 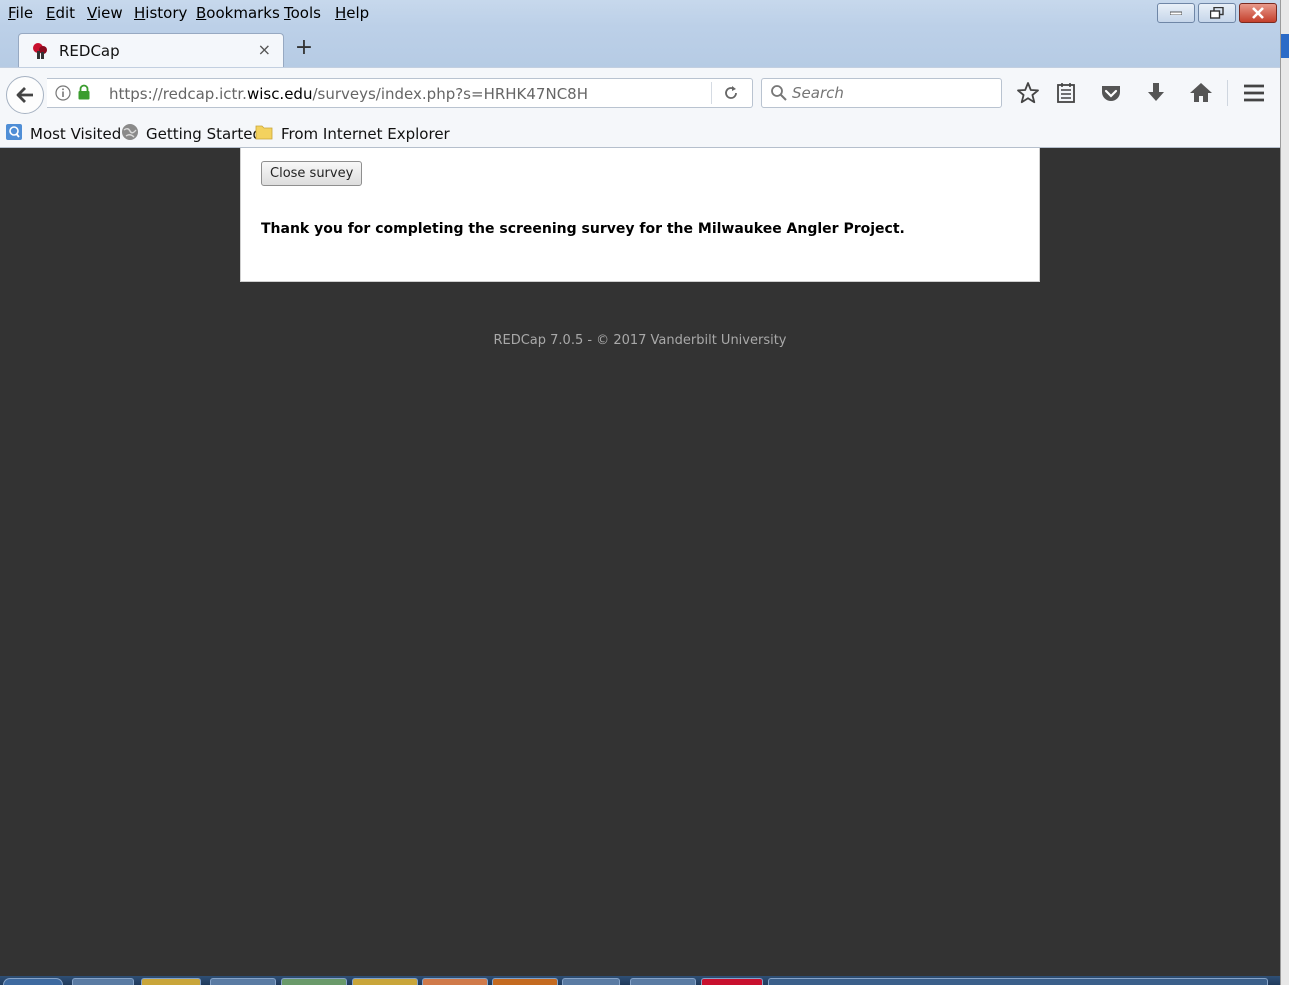 I want to click on menu-tools: Tools, so click(x=302, y=13).